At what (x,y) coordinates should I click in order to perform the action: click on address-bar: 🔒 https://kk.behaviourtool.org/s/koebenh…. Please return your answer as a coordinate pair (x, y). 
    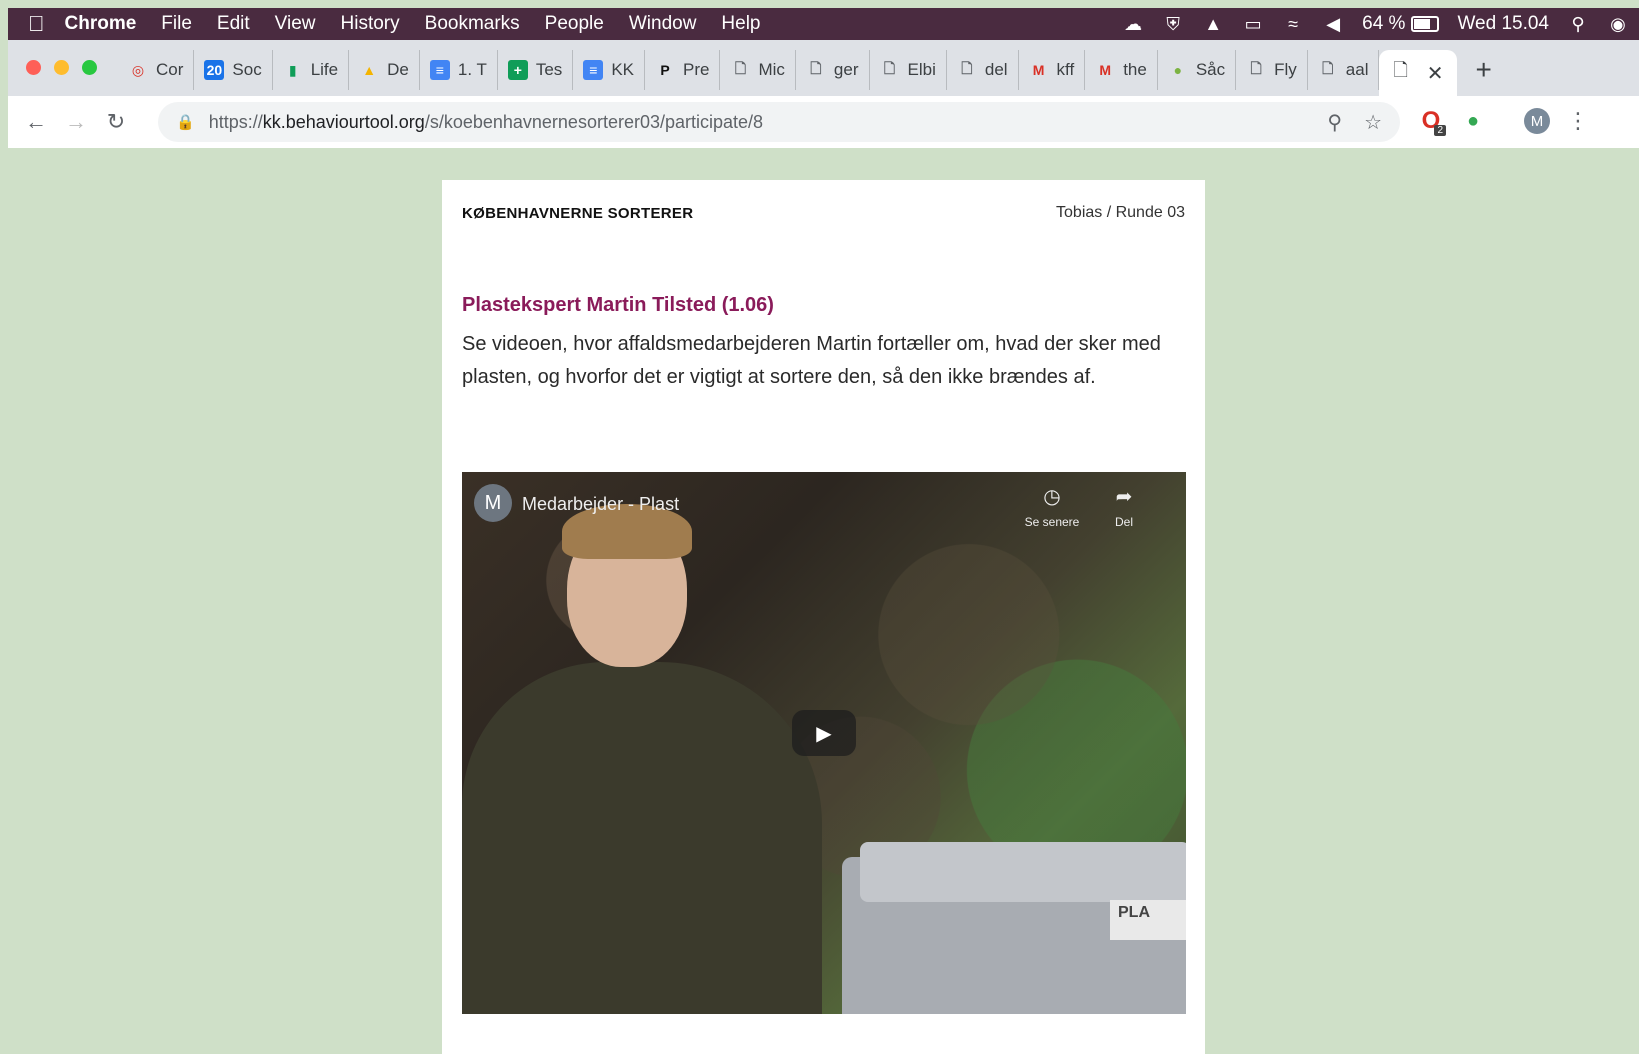
    Looking at the image, I should click on (779, 122).